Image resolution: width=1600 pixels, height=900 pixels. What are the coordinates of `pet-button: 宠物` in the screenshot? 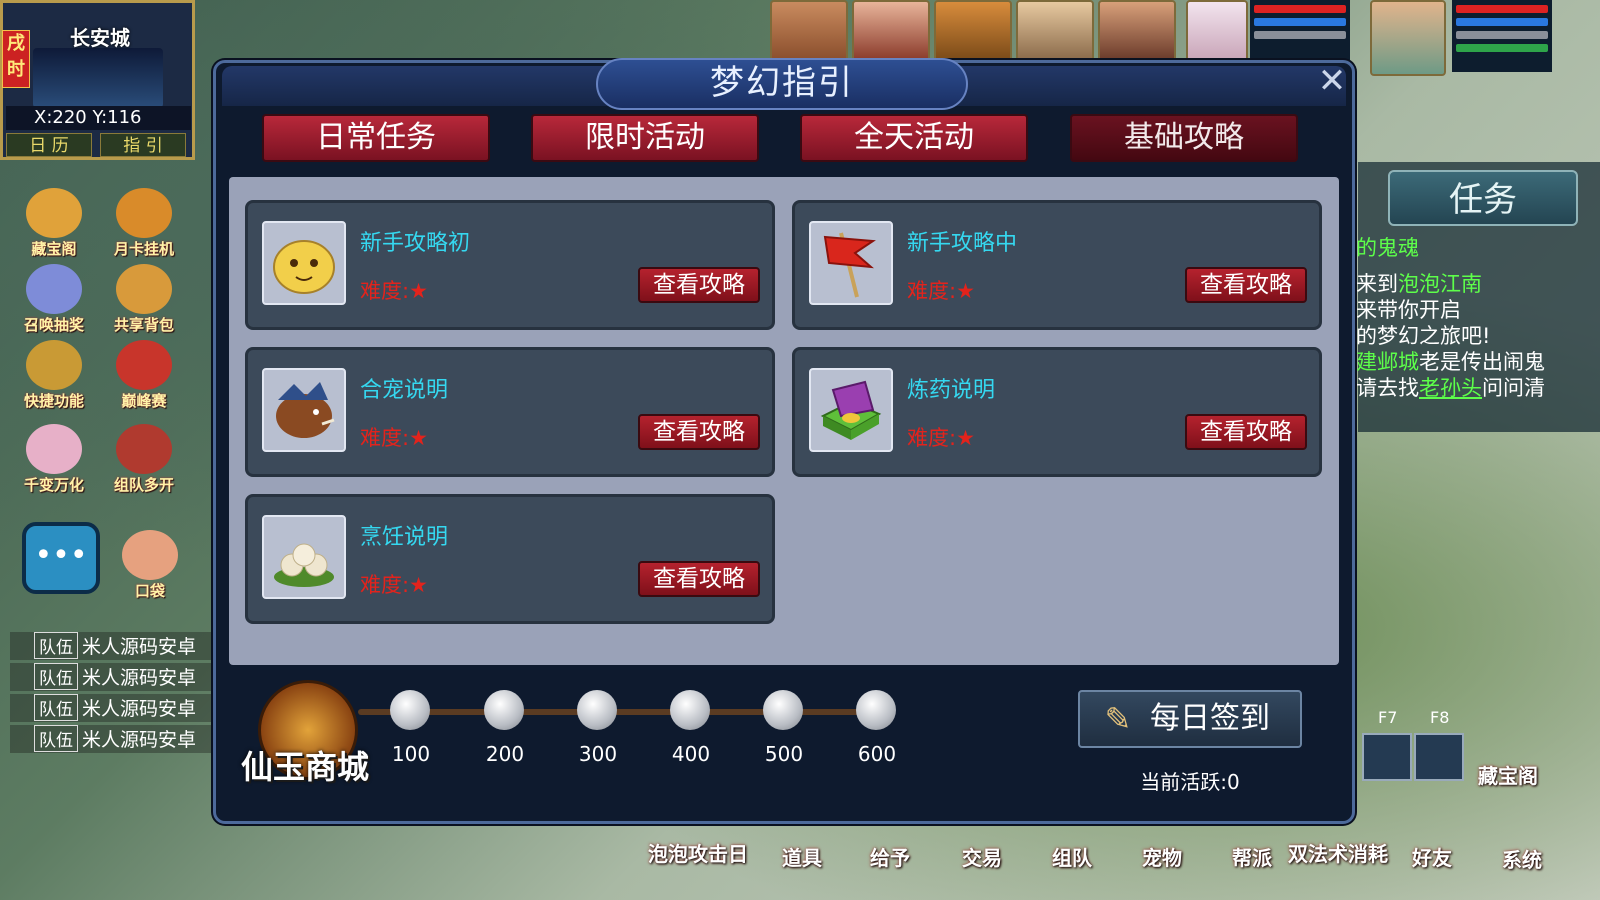 It's located at (1162, 856).